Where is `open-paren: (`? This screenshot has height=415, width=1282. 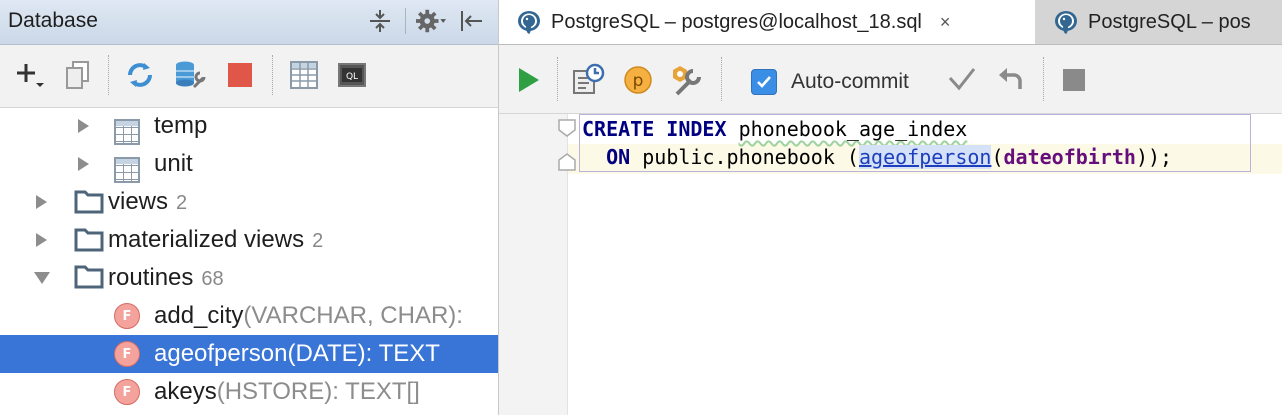
open-paren: ( is located at coordinates (997, 157).